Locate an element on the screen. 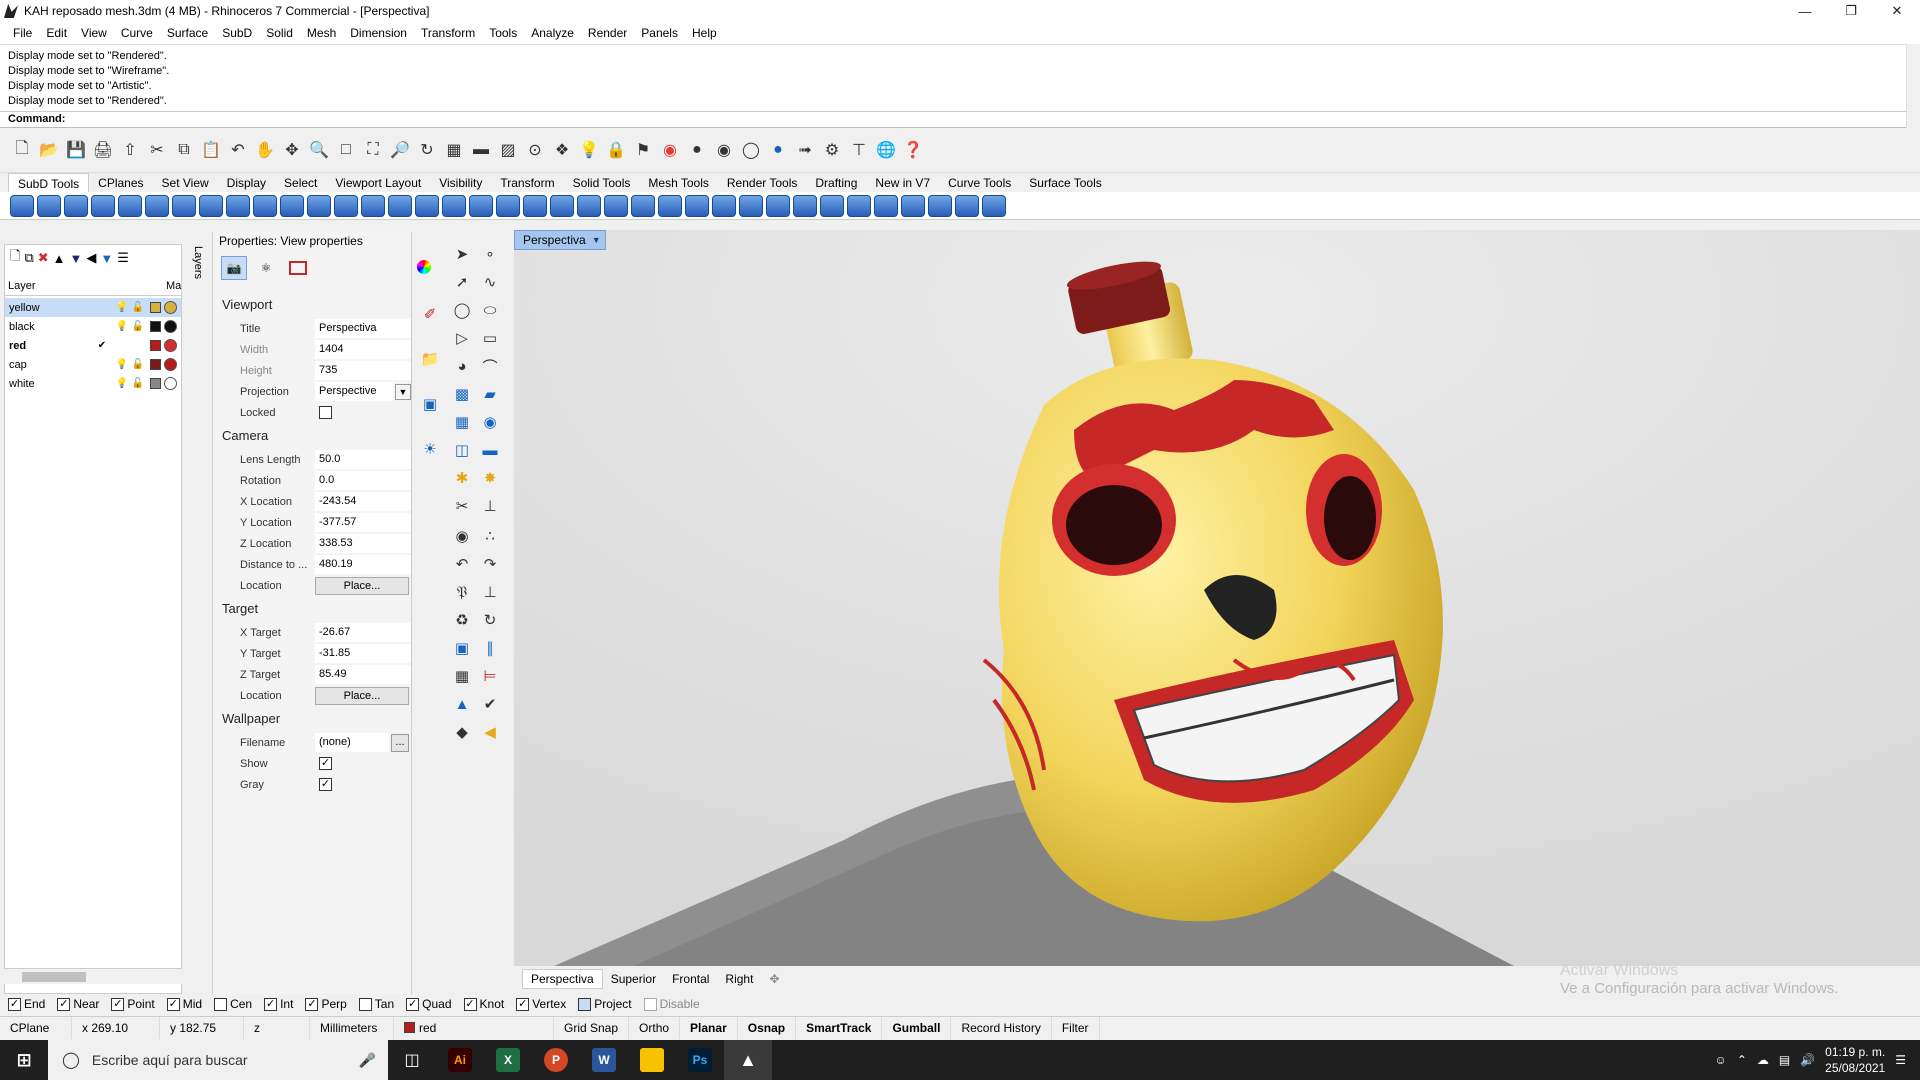 The width and height of the screenshot is (1920, 1080). ellipse-icon: ⬭ is located at coordinates (490, 310).